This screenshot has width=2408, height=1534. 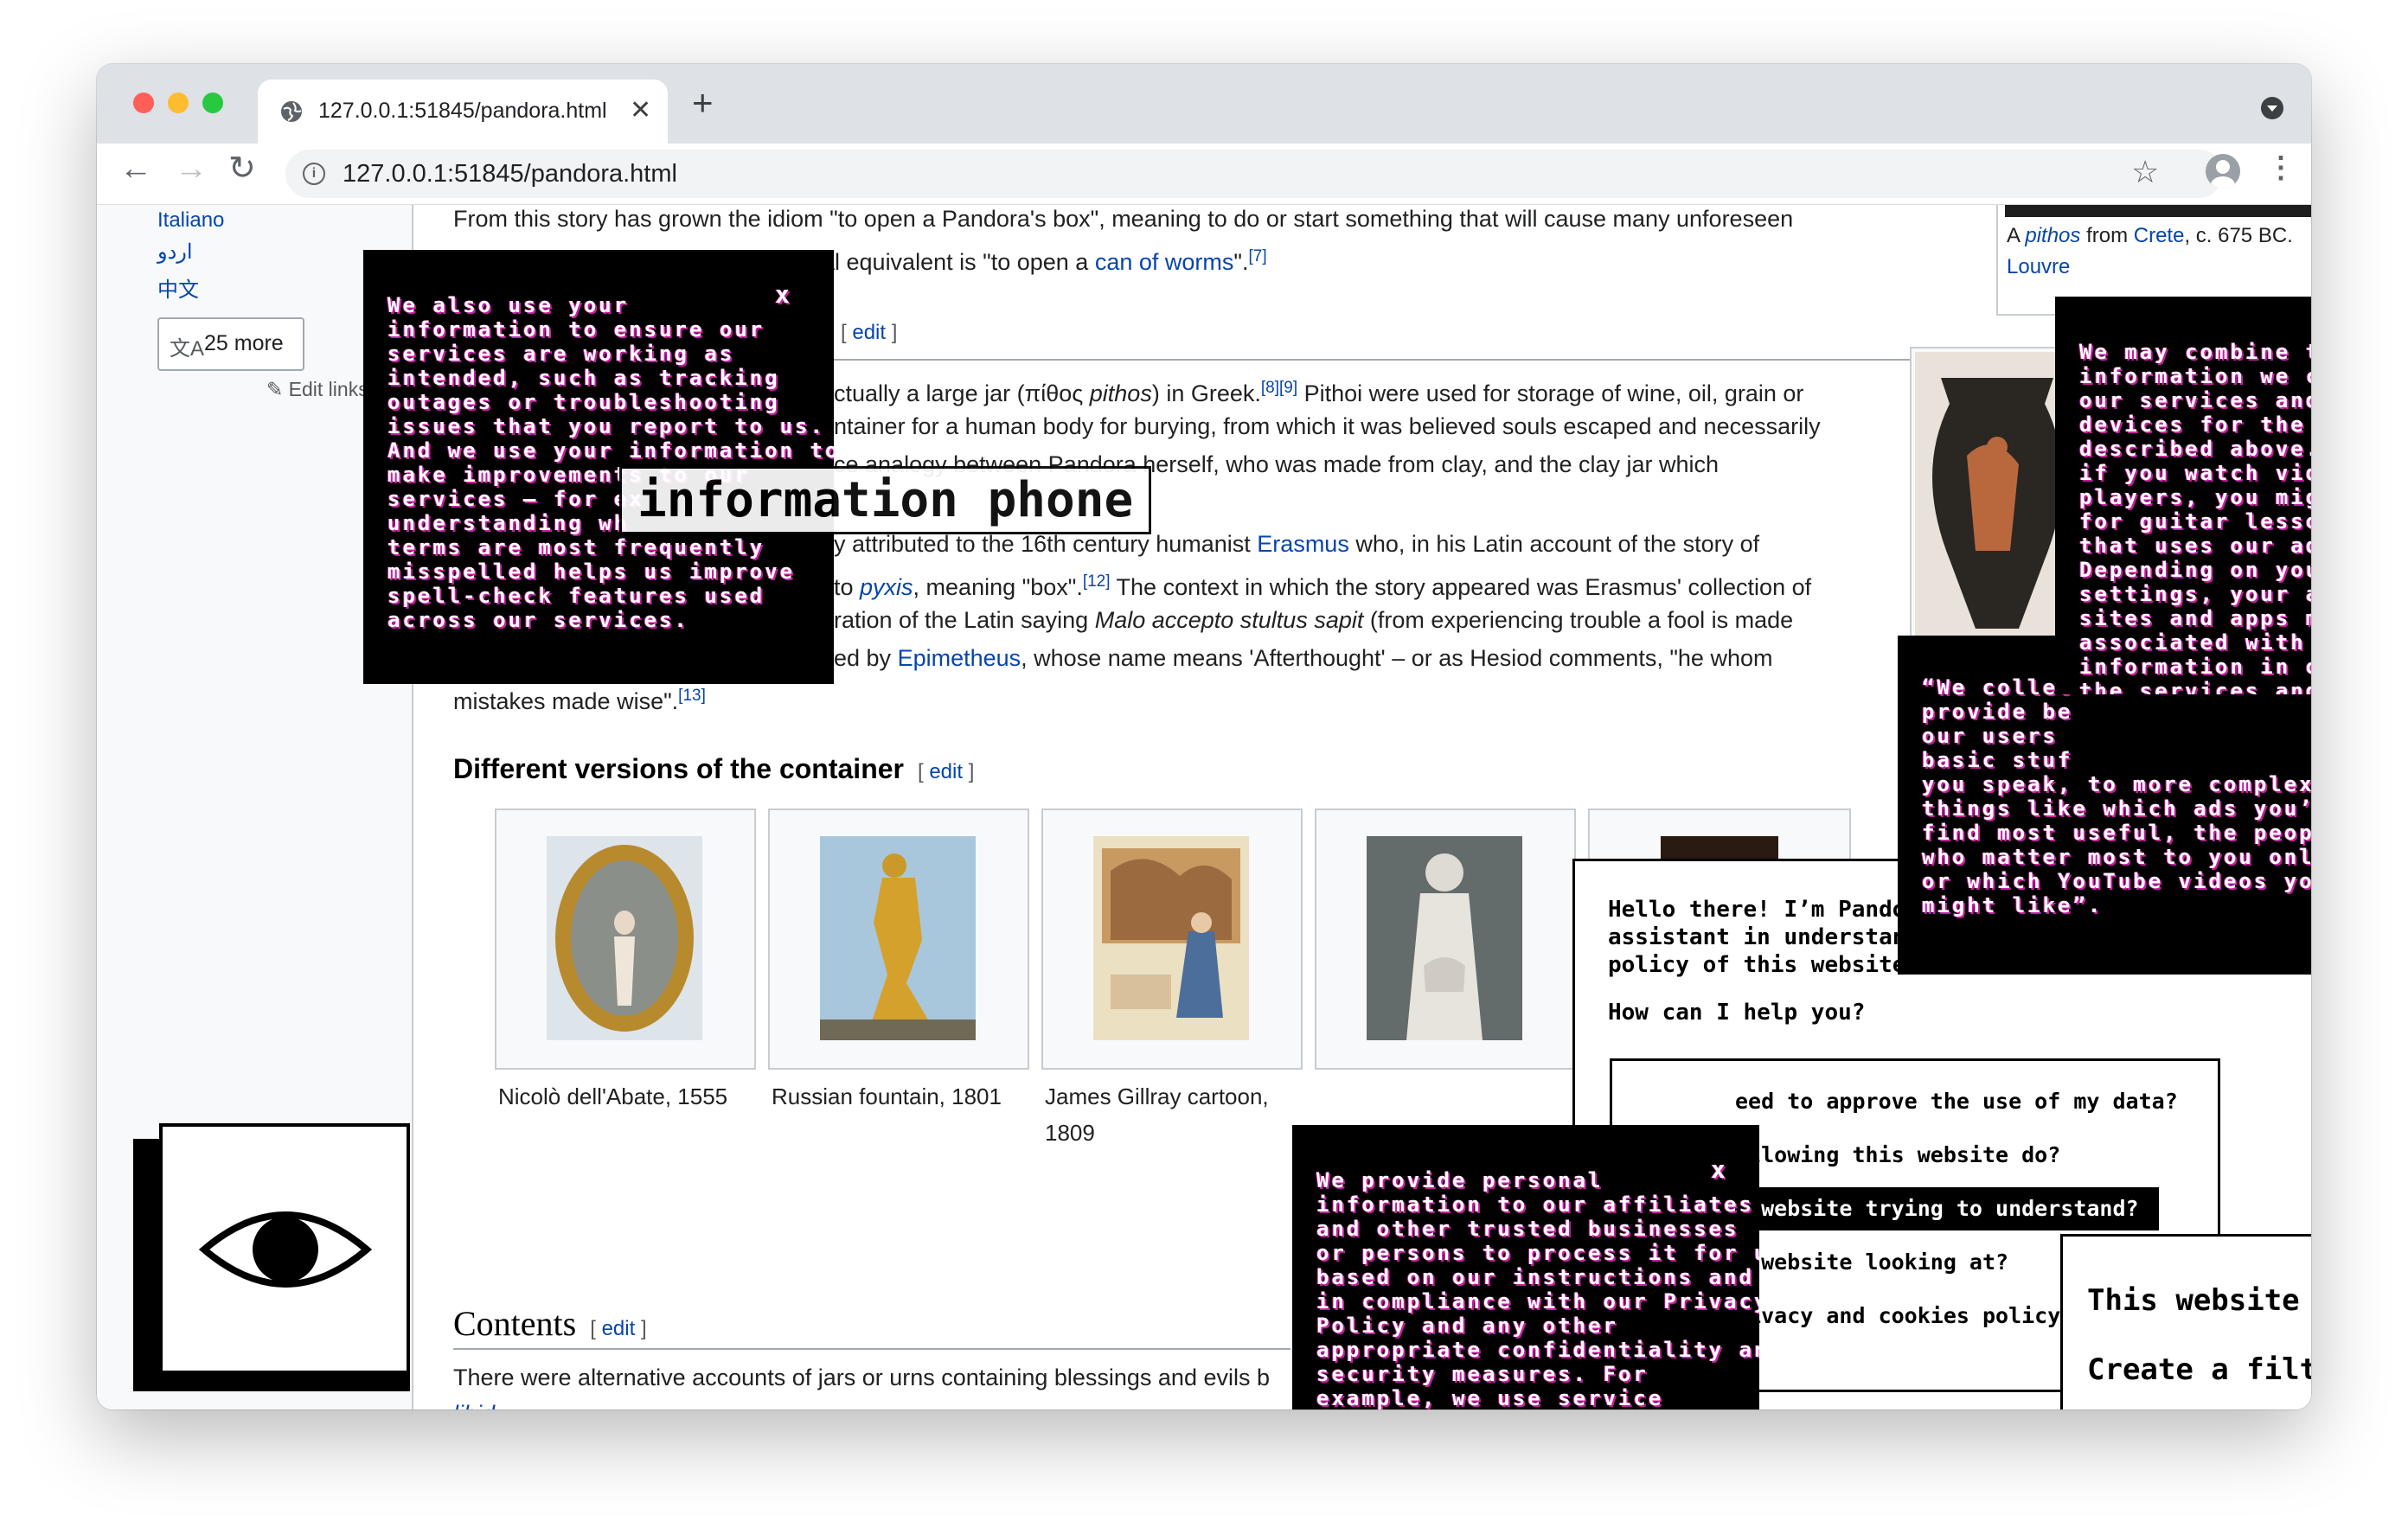 I want to click on ref-13: [13], so click(x=692, y=696).